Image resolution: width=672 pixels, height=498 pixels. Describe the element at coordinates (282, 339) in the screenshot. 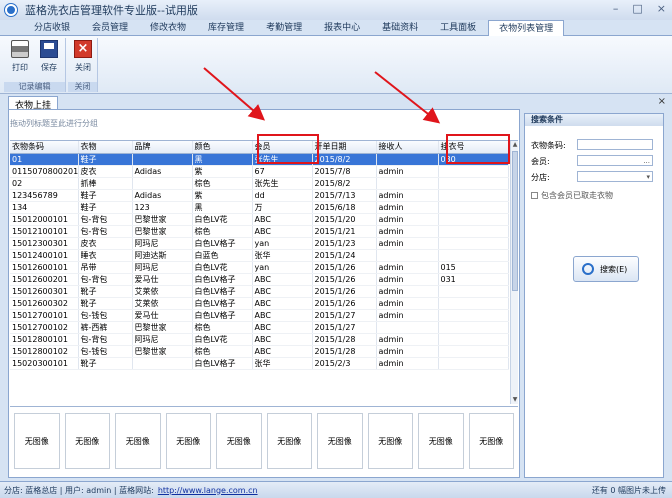

I see `table-cell: ABC` at that location.